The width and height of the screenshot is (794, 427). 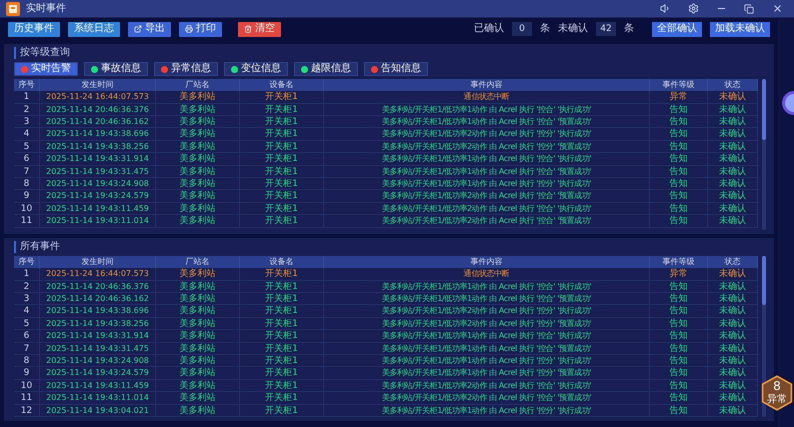 What do you see at coordinates (396, 69) in the screenshot?
I see `level-filter-button: 告知信息` at bounding box center [396, 69].